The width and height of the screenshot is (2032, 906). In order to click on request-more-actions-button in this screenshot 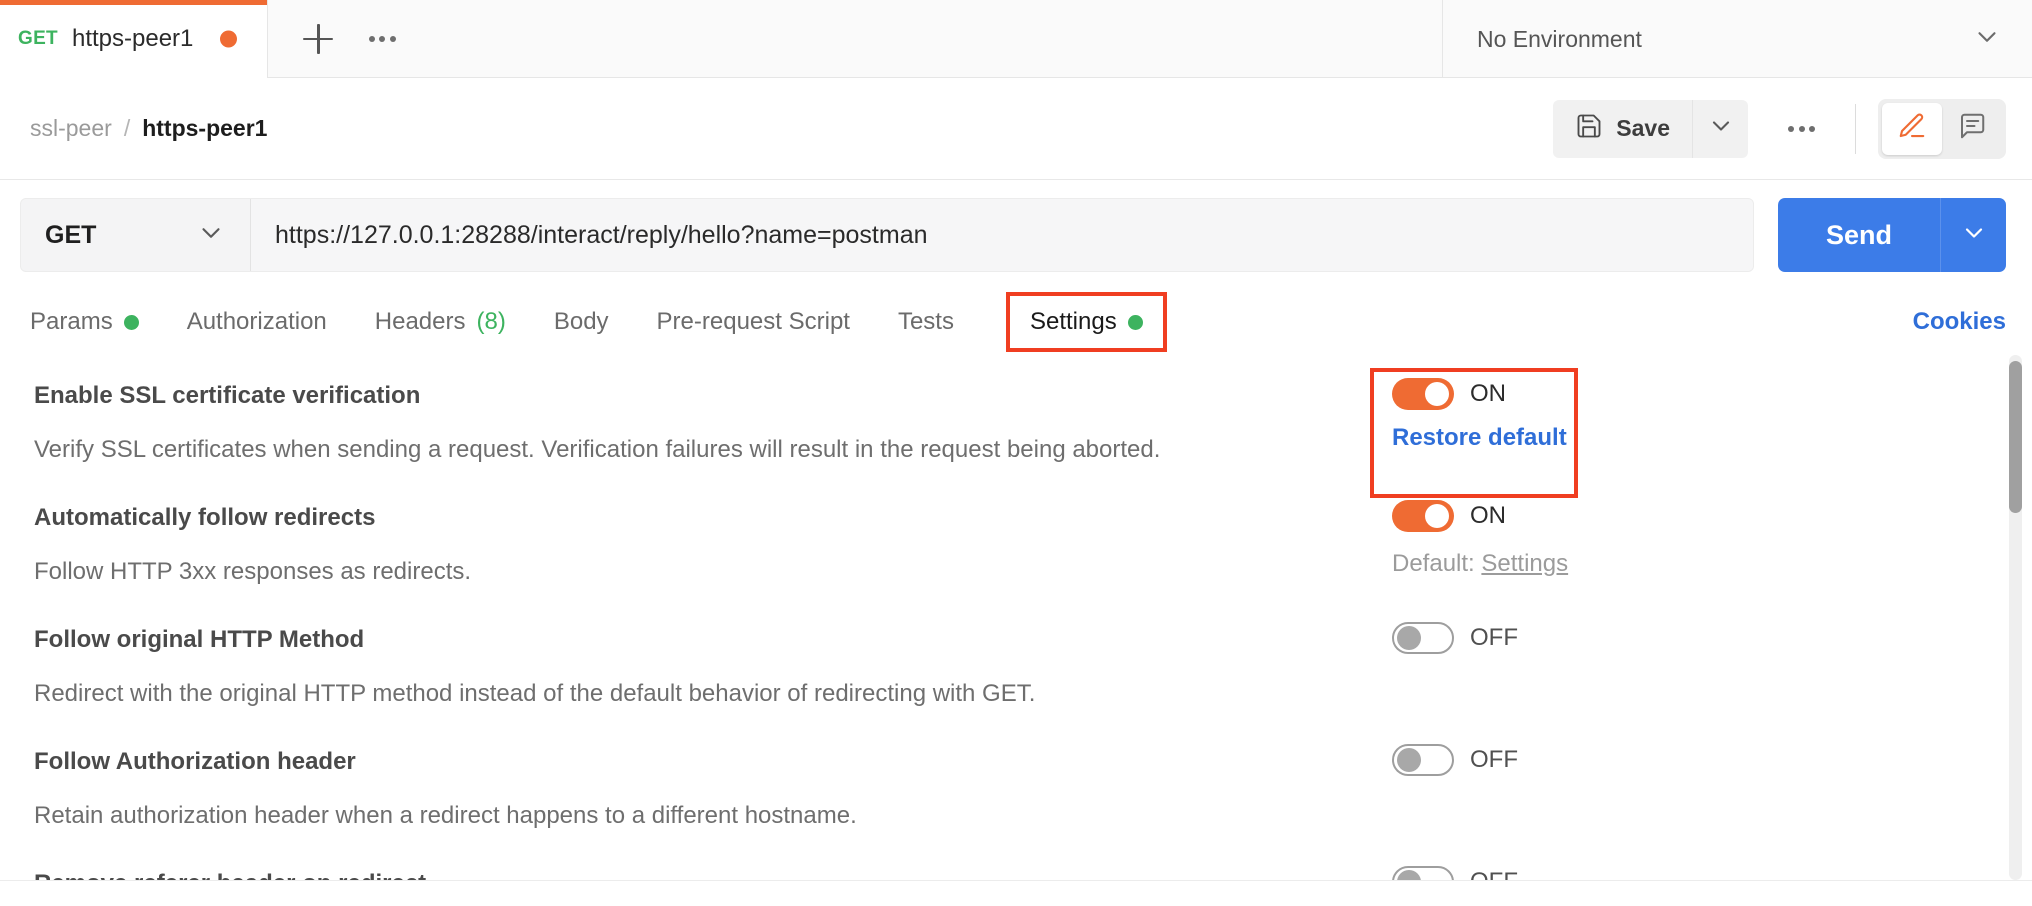, I will do `click(1801, 129)`.